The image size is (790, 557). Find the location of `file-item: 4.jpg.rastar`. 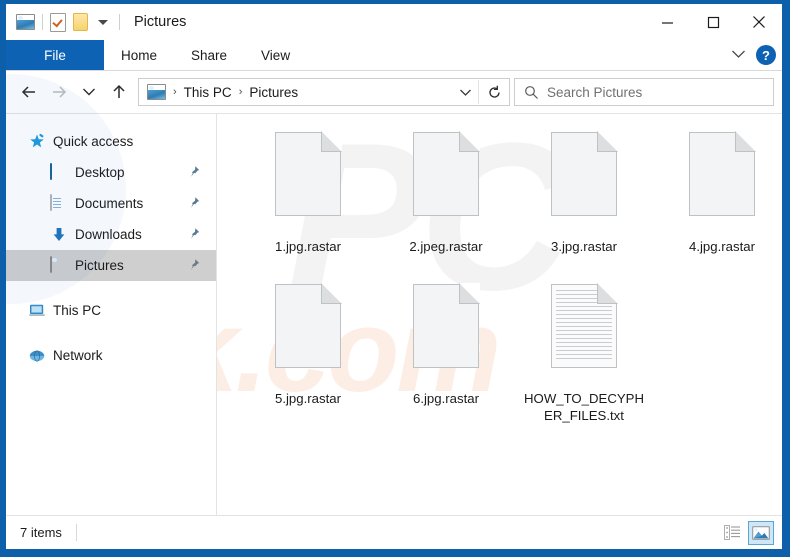

file-item: 4.jpg.rastar is located at coordinates (717, 207).